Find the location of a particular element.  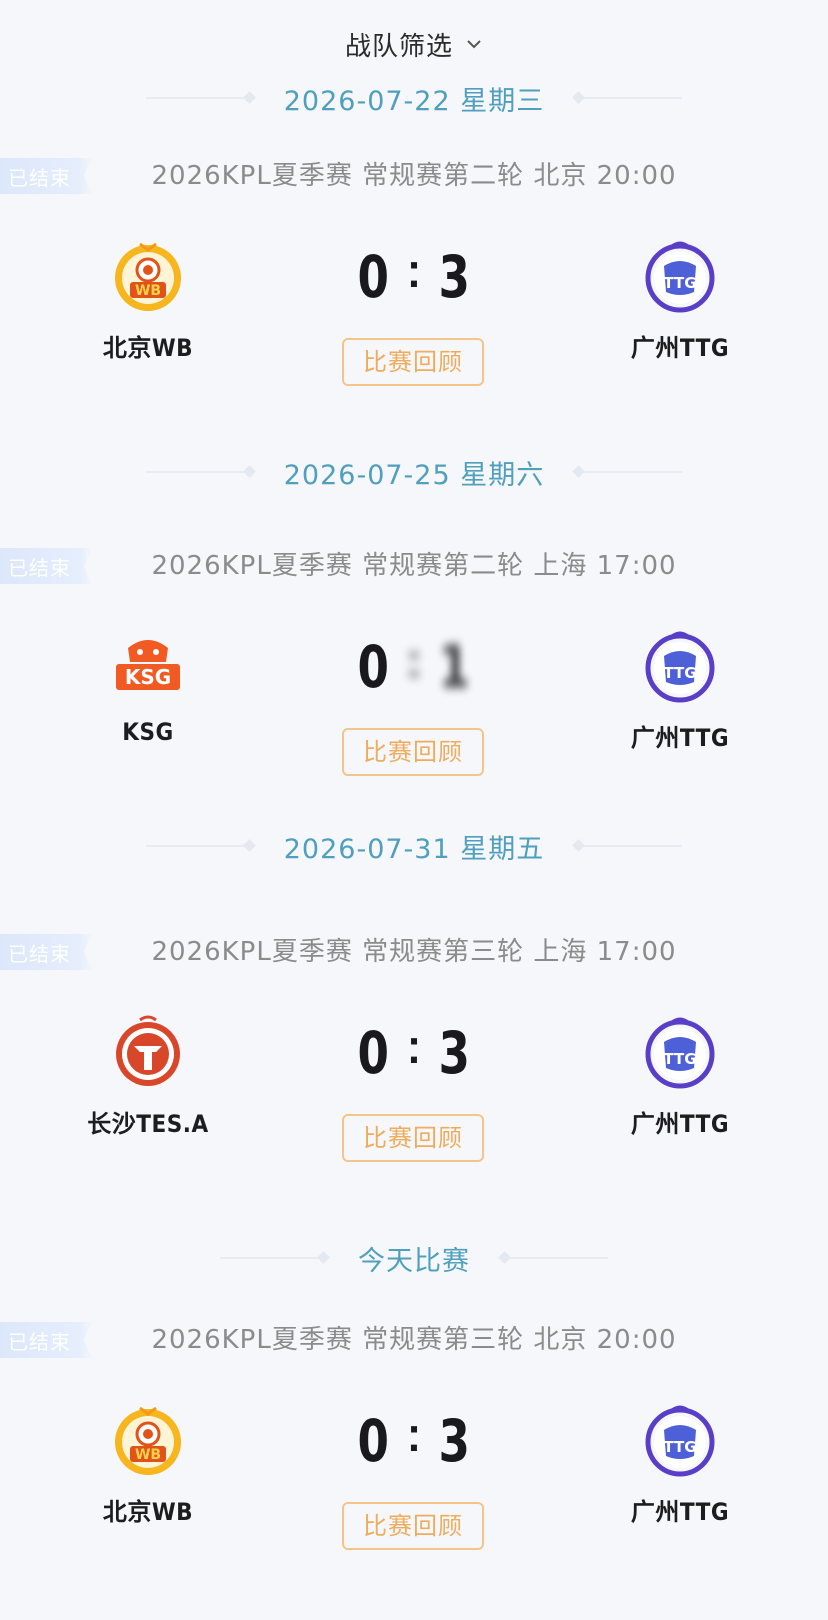

date-label: 2026-07-22 星期三 is located at coordinates (414, 101).